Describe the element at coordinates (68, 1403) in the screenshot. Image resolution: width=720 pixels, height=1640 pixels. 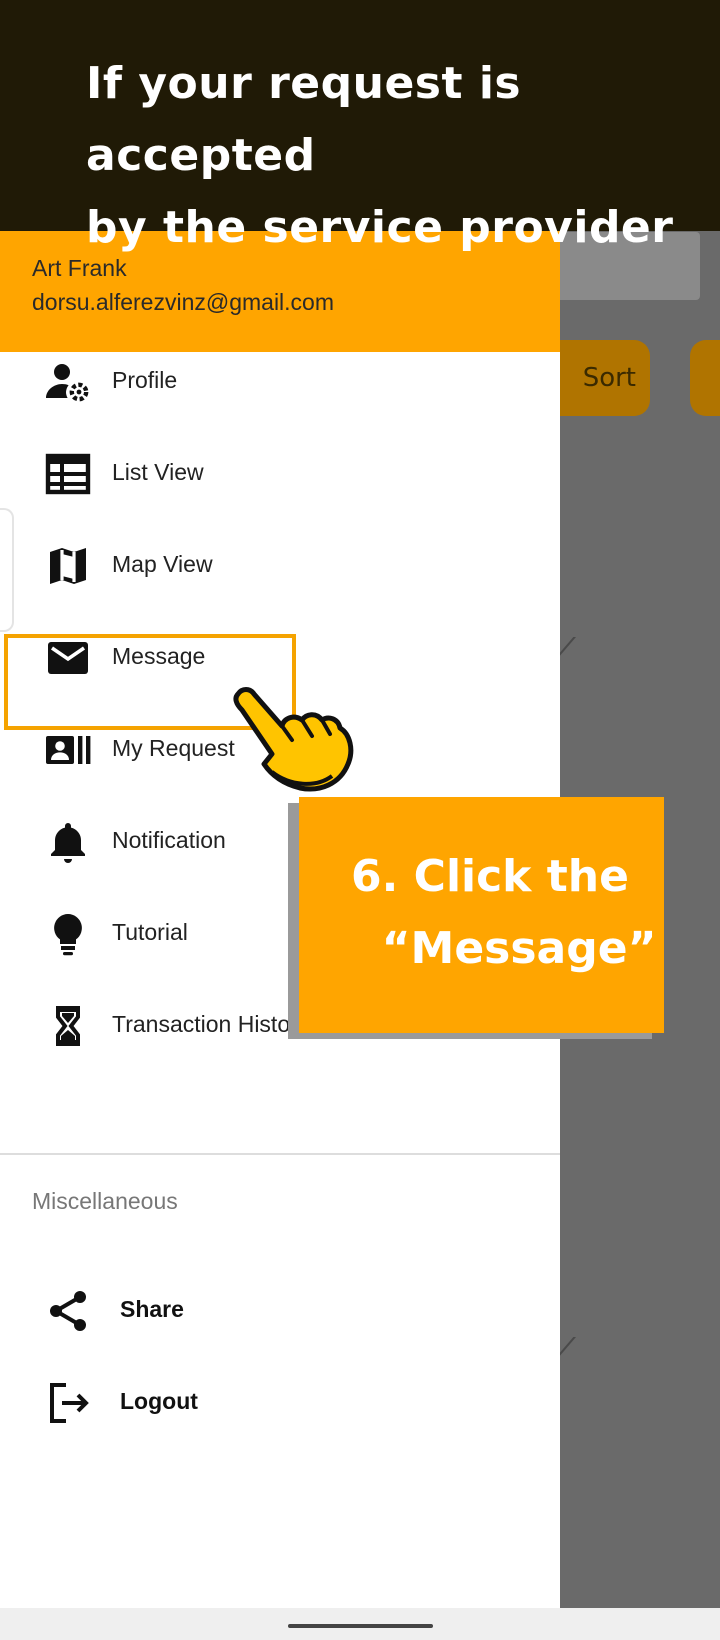
I see `logout-icon` at that location.